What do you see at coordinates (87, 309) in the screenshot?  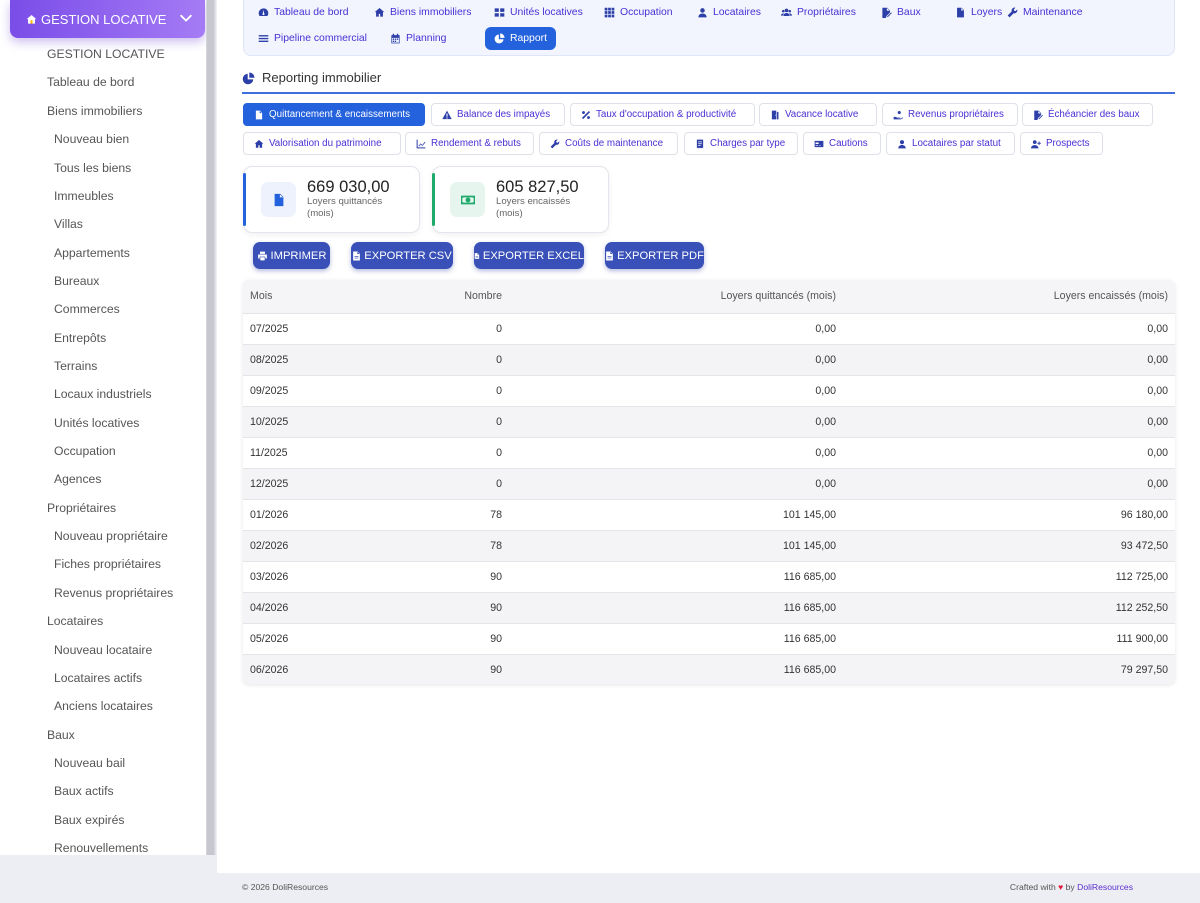 I see `sidebar-item-commerces: Commerces` at bounding box center [87, 309].